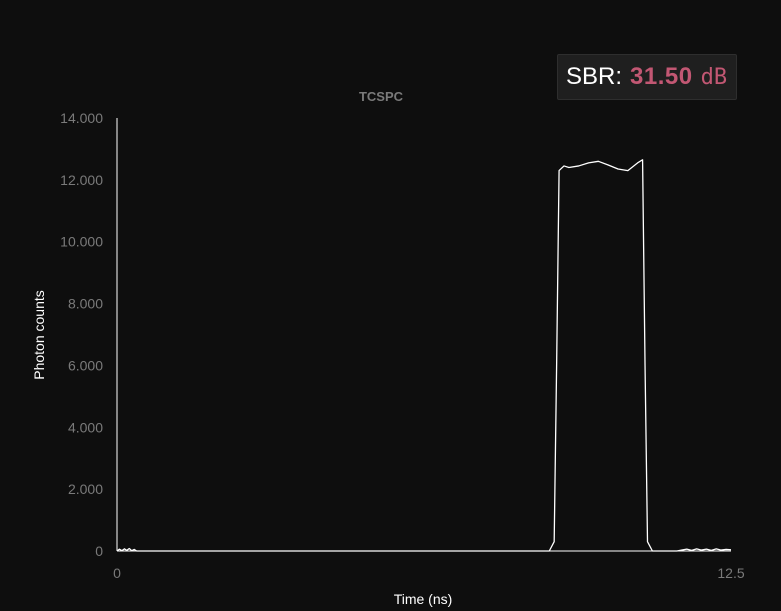 The image size is (781, 611). What do you see at coordinates (730, 573) in the screenshot?
I see `x-tick-label: 12.5` at bounding box center [730, 573].